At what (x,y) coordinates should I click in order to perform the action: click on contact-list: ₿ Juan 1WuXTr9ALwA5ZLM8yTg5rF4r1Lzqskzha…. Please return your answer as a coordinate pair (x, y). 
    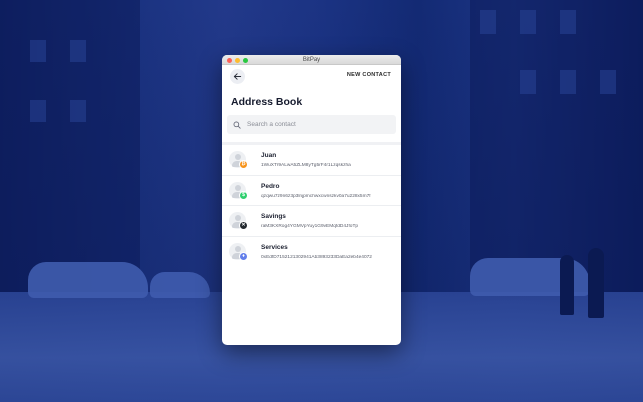
    Looking at the image, I should click on (311, 206).